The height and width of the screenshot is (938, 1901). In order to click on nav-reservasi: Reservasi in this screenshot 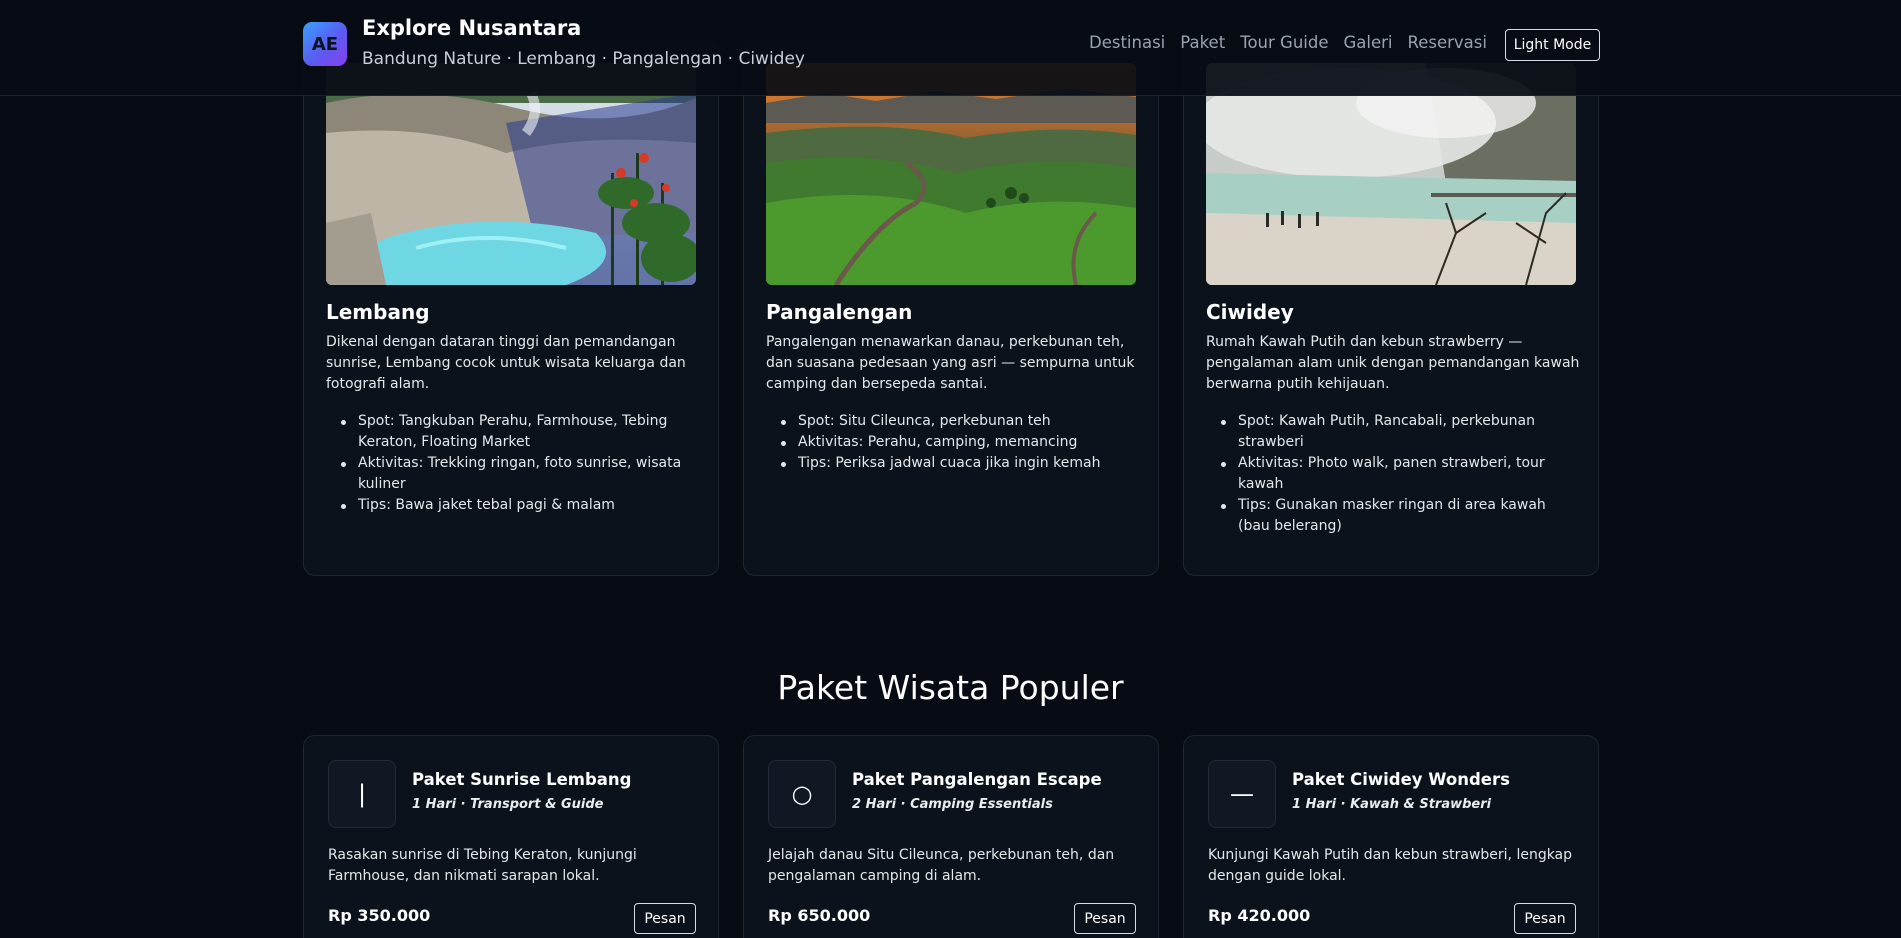, I will do `click(1447, 42)`.